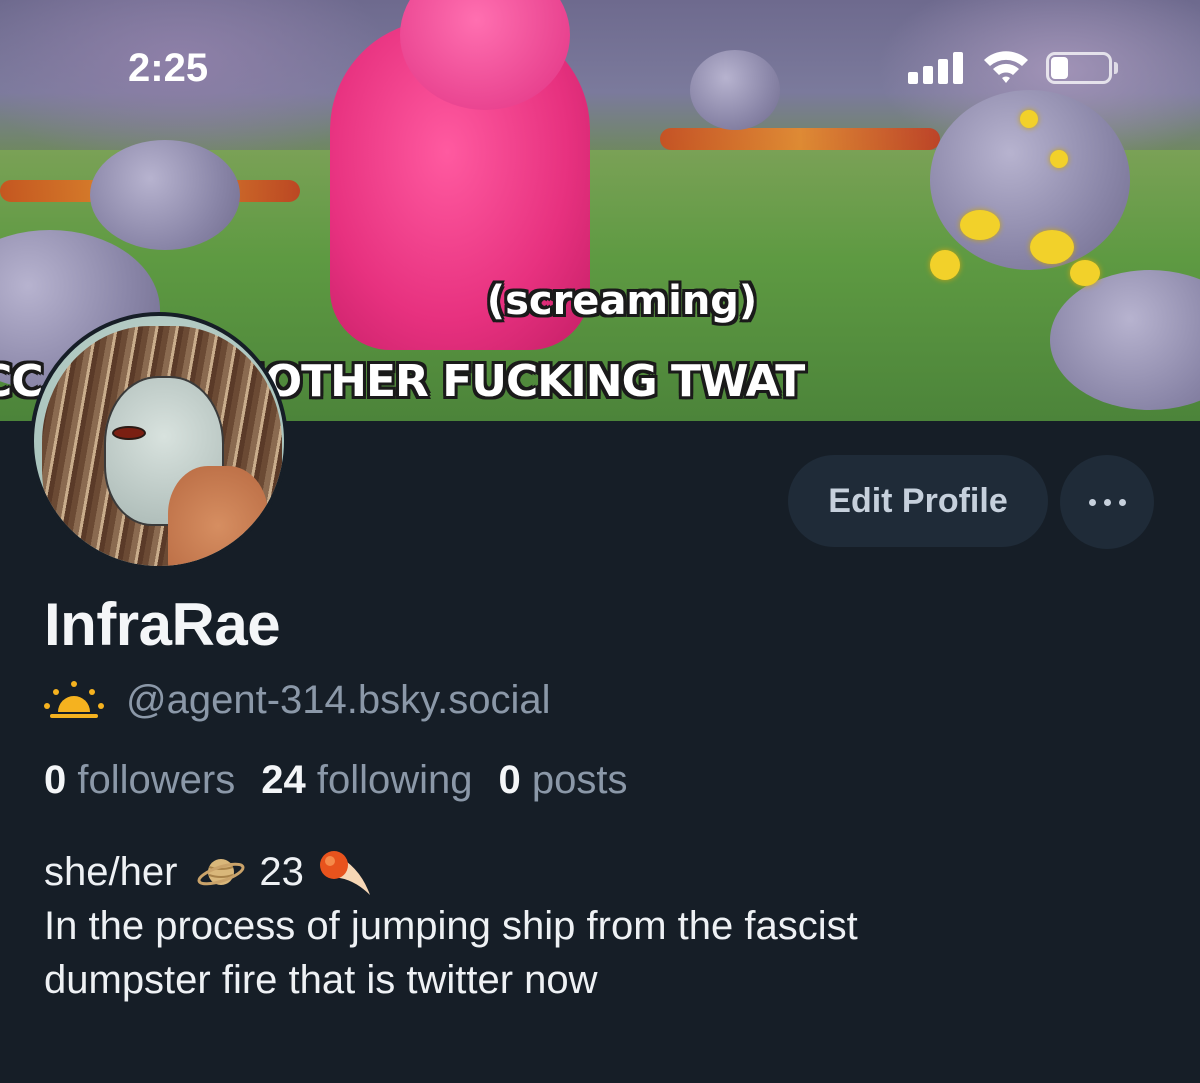 This screenshot has height=1083, width=1200. I want to click on followers-count: 0, so click(55, 780).